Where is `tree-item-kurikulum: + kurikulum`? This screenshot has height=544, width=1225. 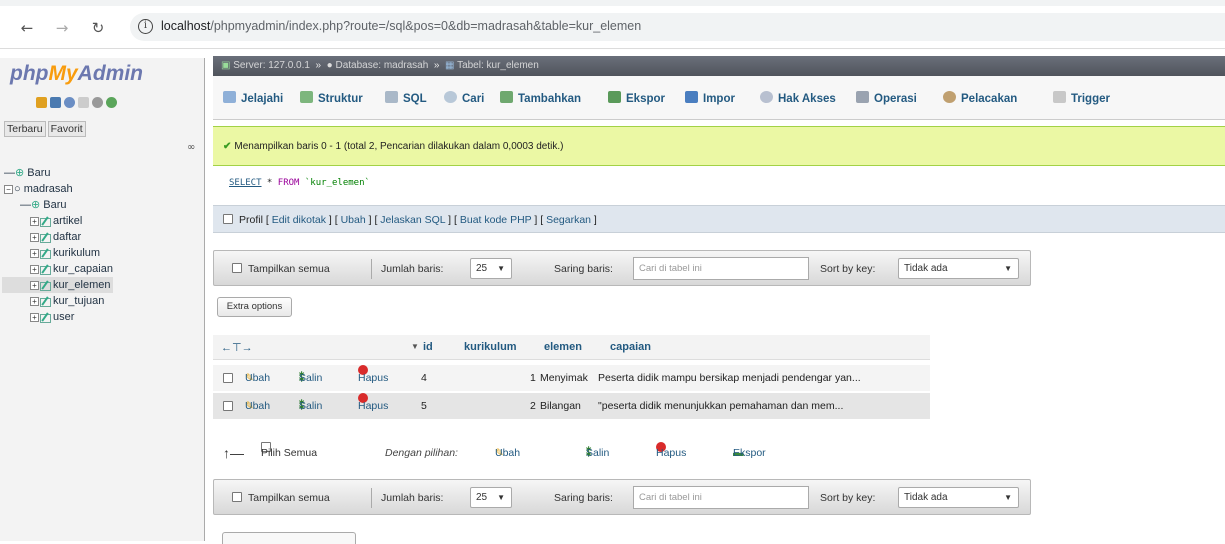 tree-item-kurikulum: + kurikulum is located at coordinates (57, 253).